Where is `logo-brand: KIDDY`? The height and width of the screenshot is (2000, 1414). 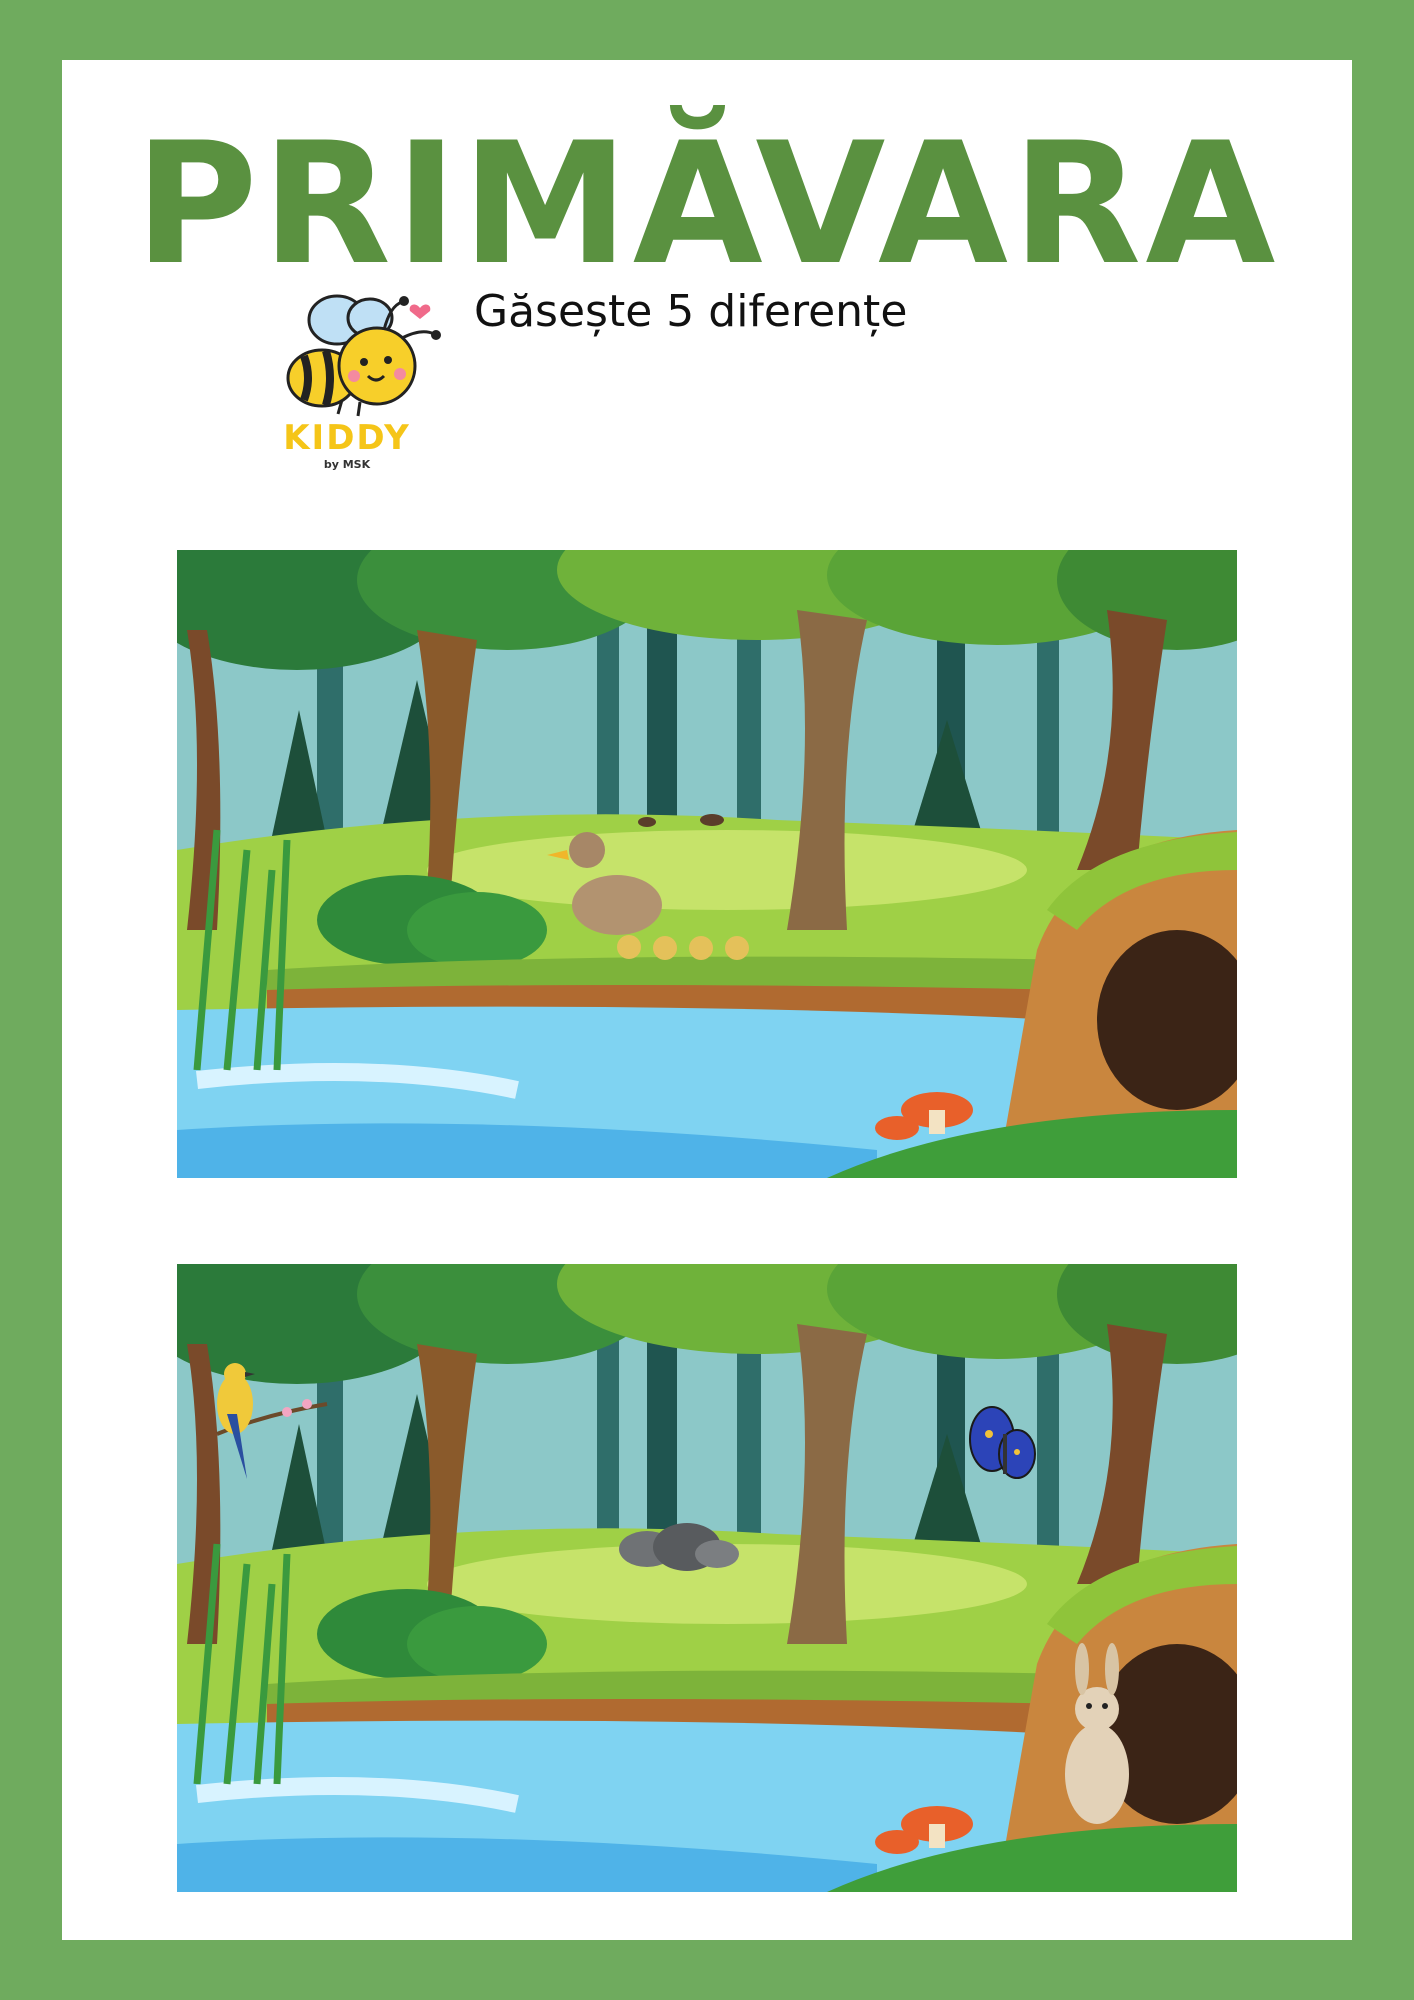
logo-brand: KIDDY is located at coordinates (347, 438).